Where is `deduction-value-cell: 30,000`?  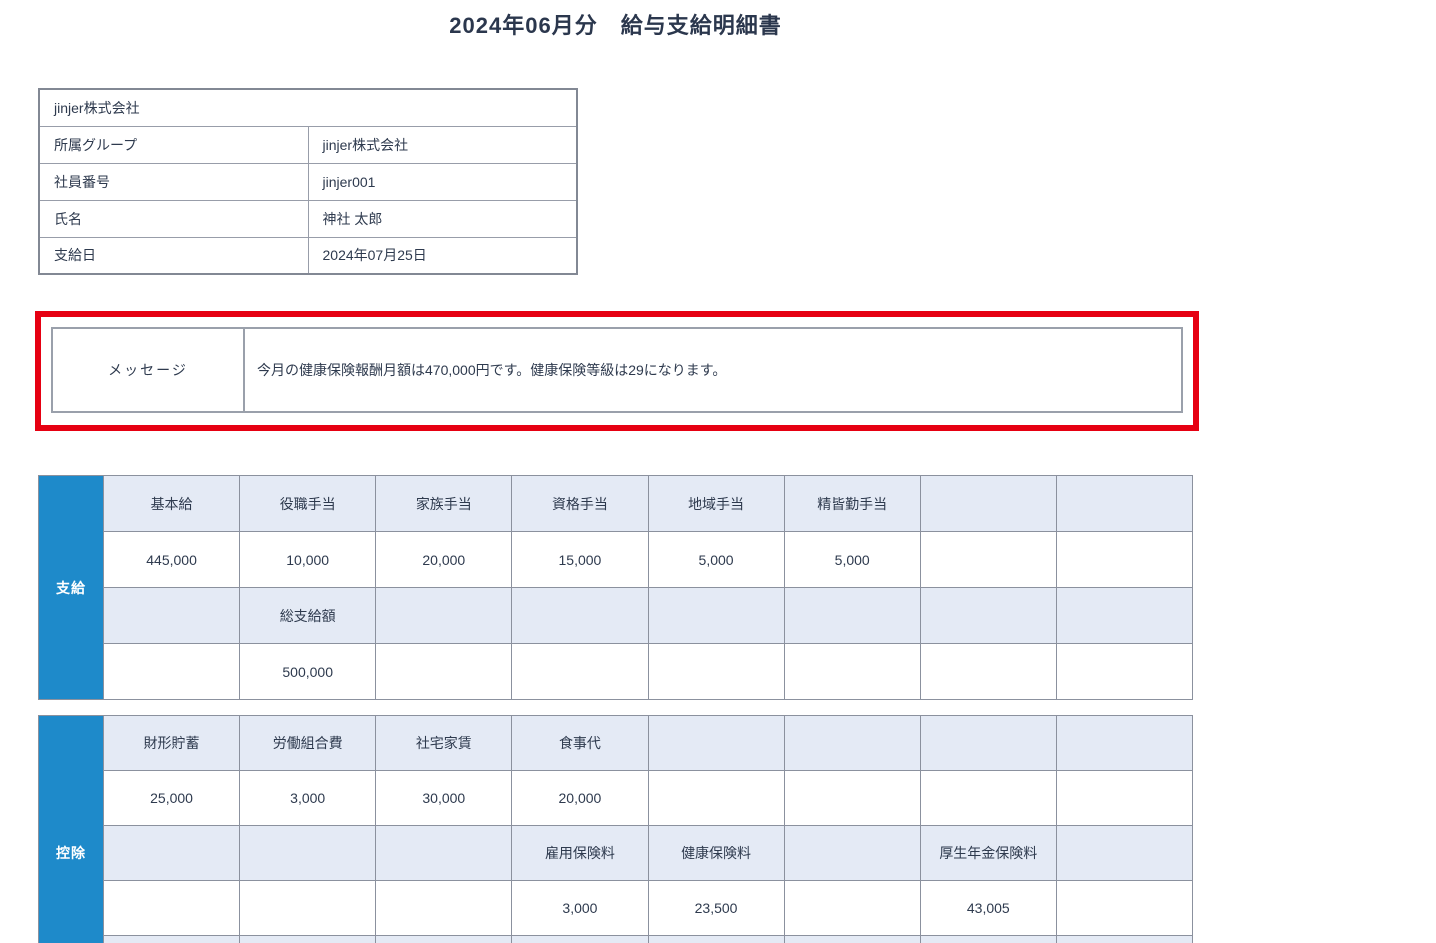
deduction-value-cell: 30,000 is located at coordinates (444, 798).